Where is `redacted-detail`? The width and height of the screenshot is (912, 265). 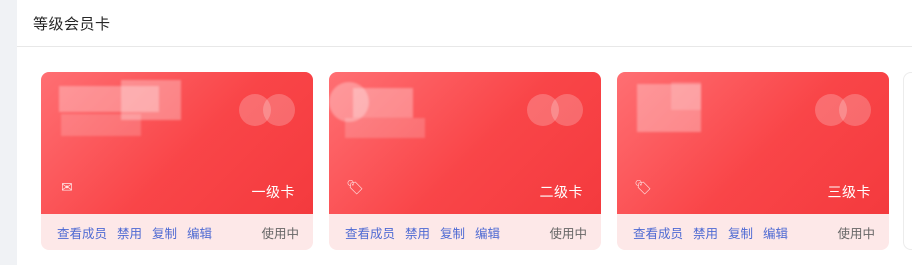
redacted-detail is located at coordinates (385, 128).